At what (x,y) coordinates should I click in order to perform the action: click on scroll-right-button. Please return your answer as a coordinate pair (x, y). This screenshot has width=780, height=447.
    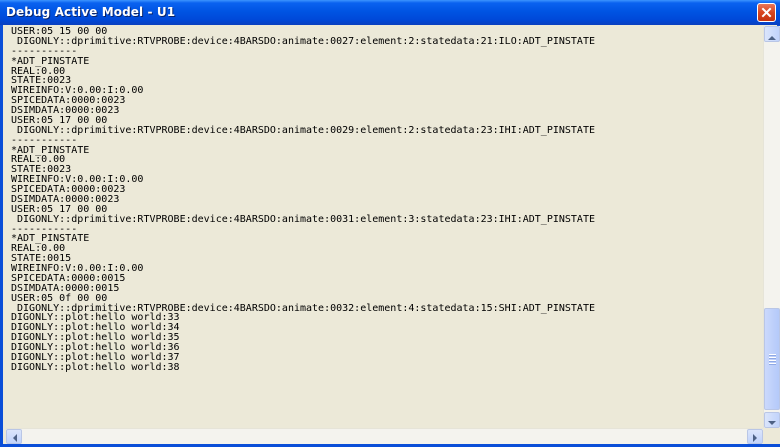
    Looking at the image, I should click on (755, 436).